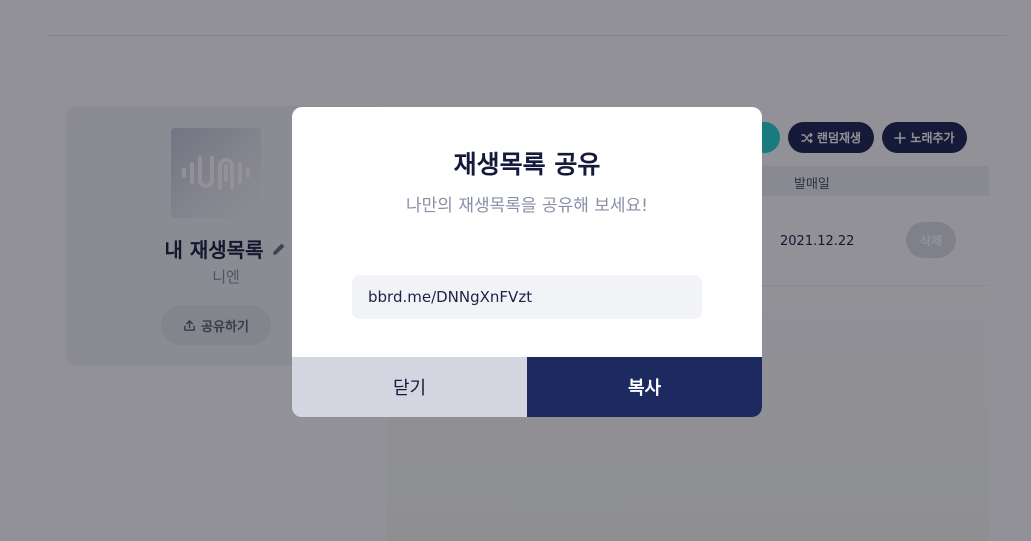 The image size is (1031, 541). What do you see at coordinates (409, 387) in the screenshot?
I see `close-button: 닫기` at bounding box center [409, 387].